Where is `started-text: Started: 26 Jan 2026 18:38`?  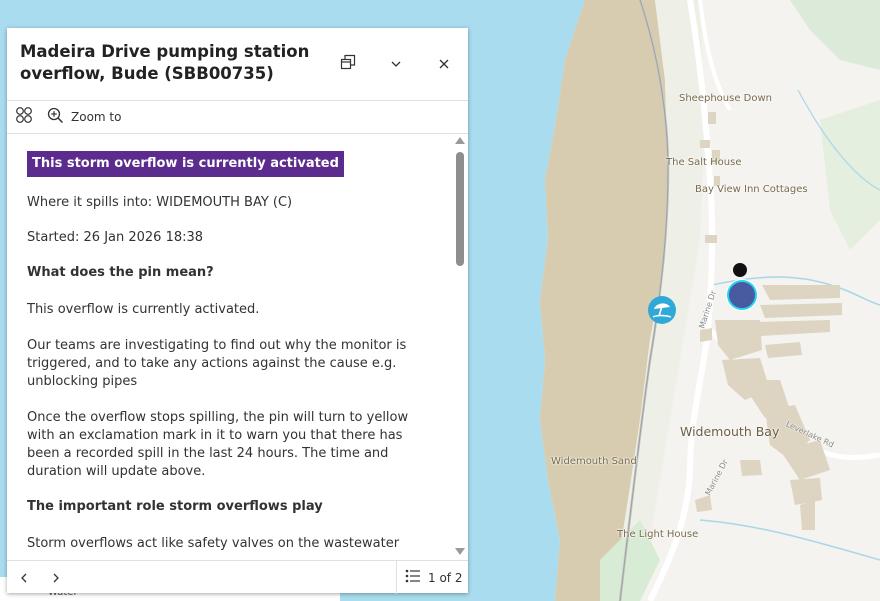 started-text: Started: 26 Jan 2026 18:38 is located at coordinates (115, 237).